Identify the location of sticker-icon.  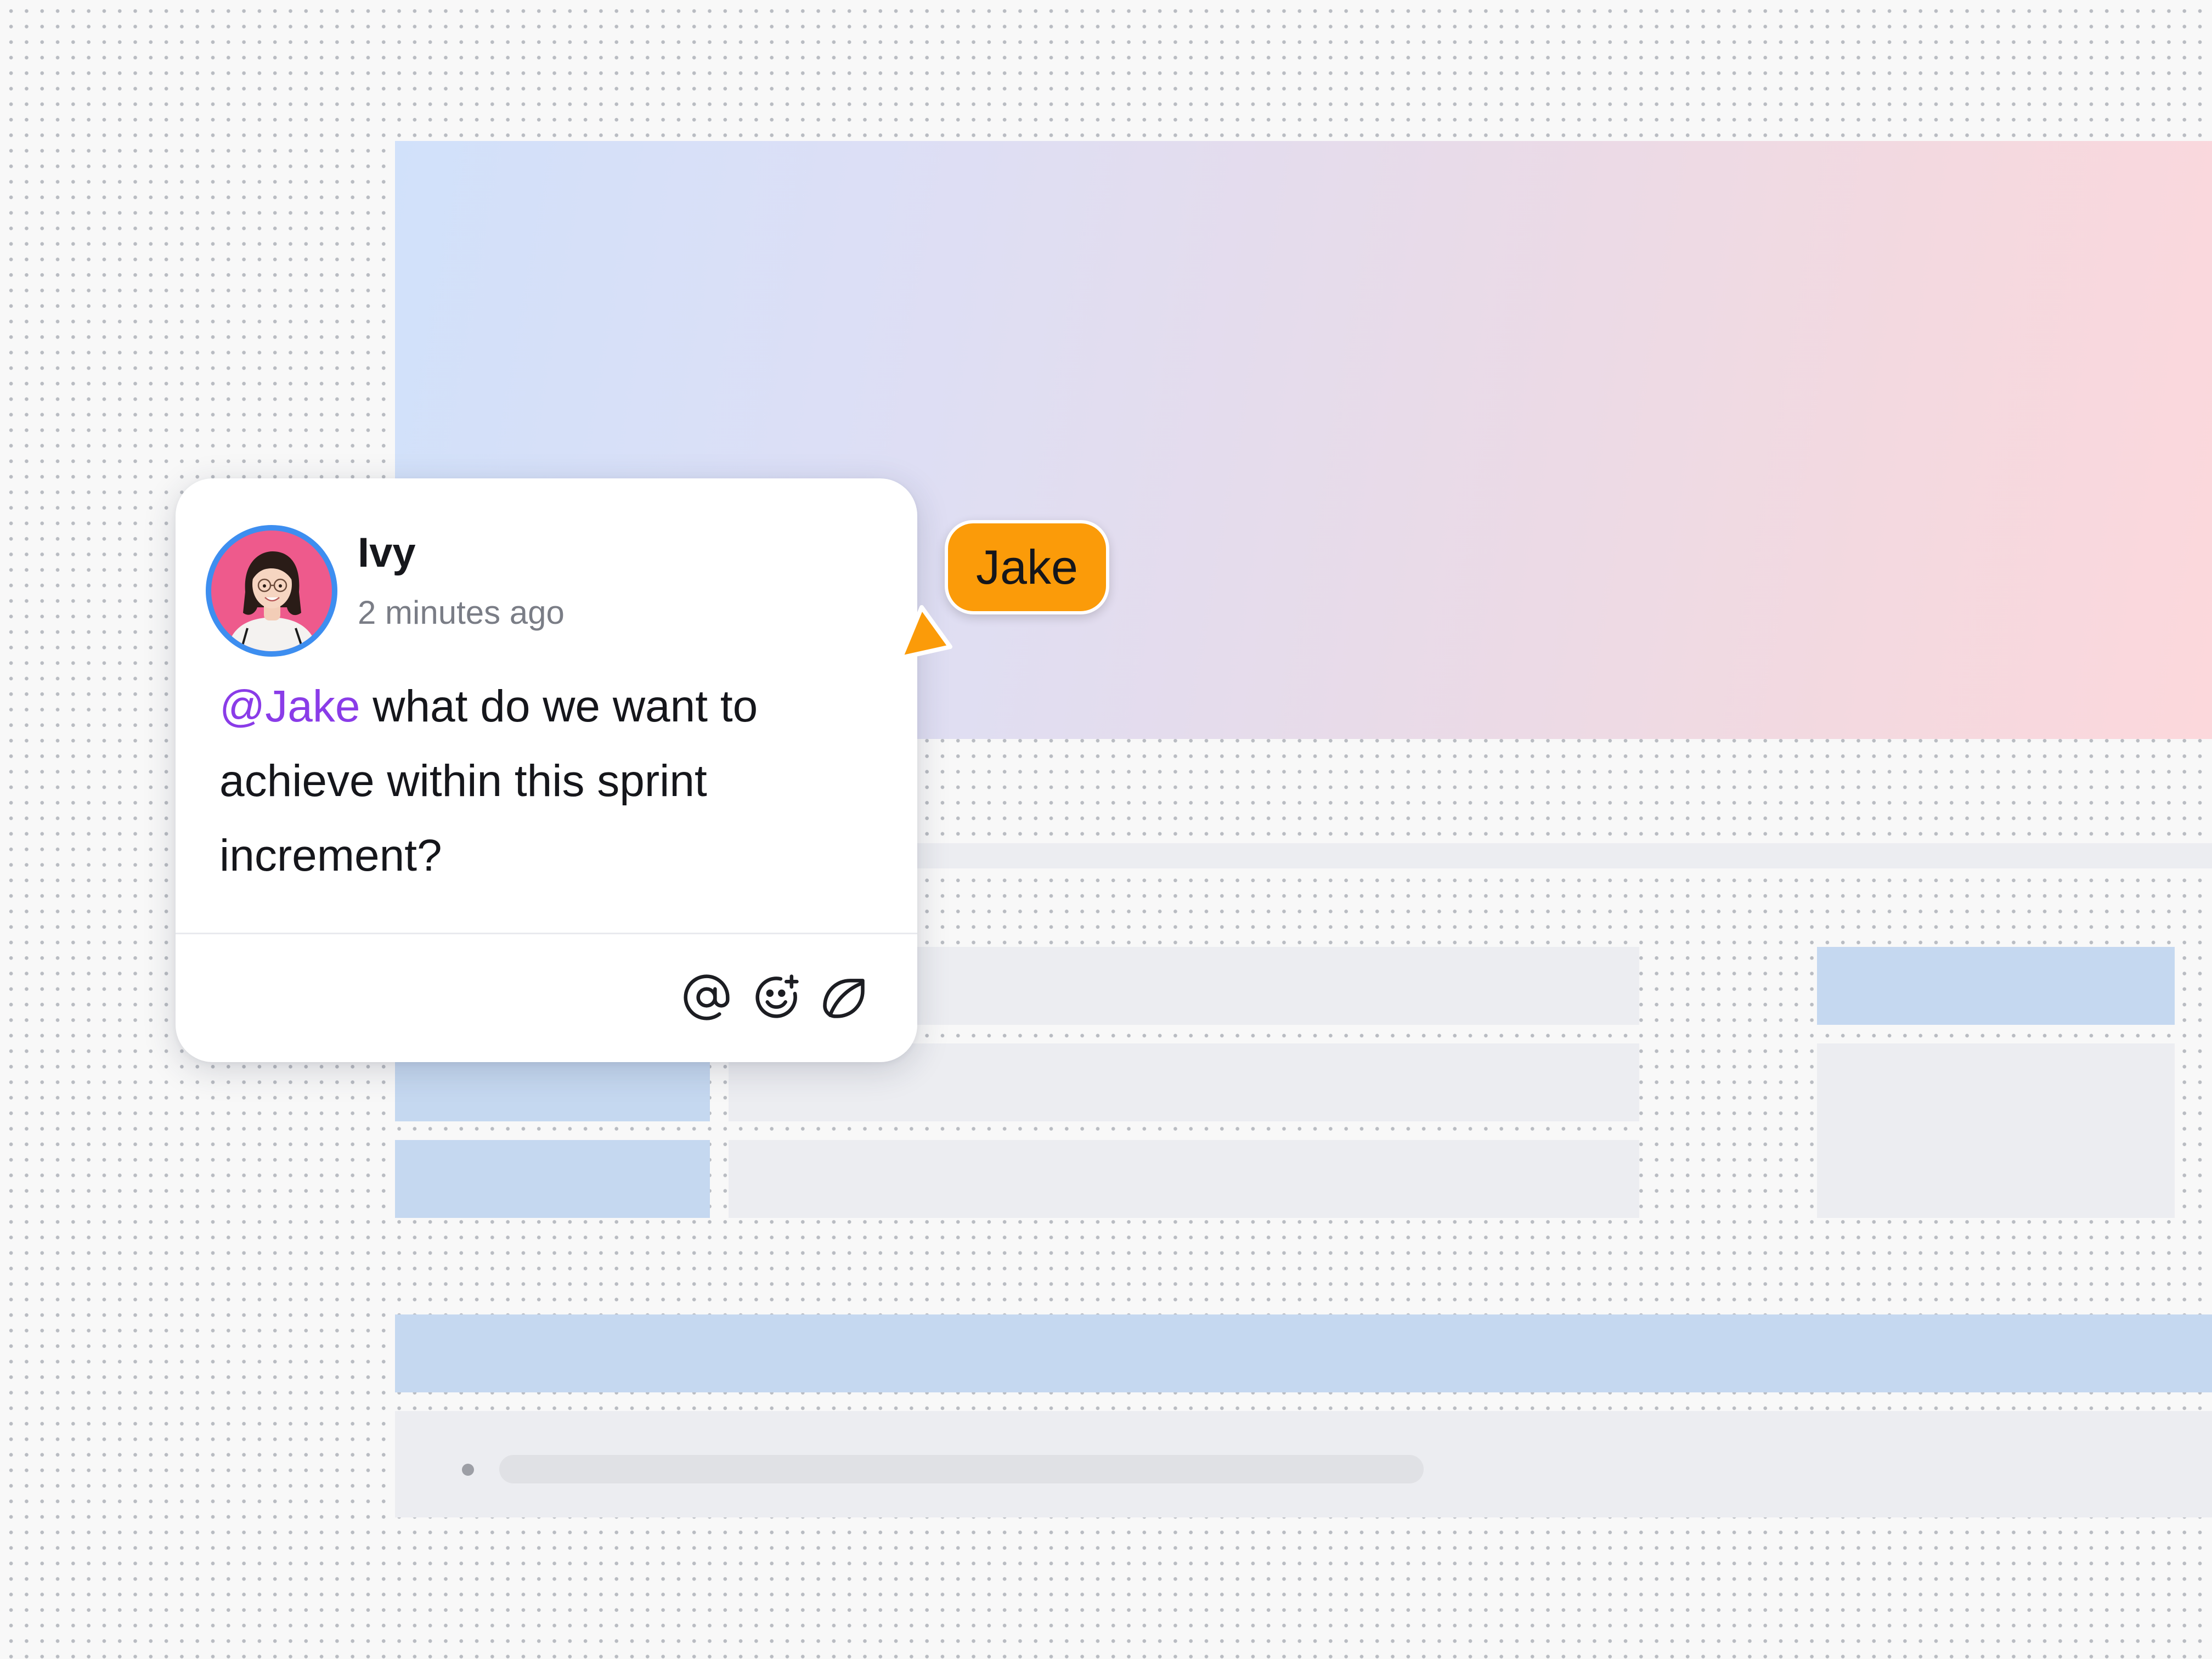
(844, 998).